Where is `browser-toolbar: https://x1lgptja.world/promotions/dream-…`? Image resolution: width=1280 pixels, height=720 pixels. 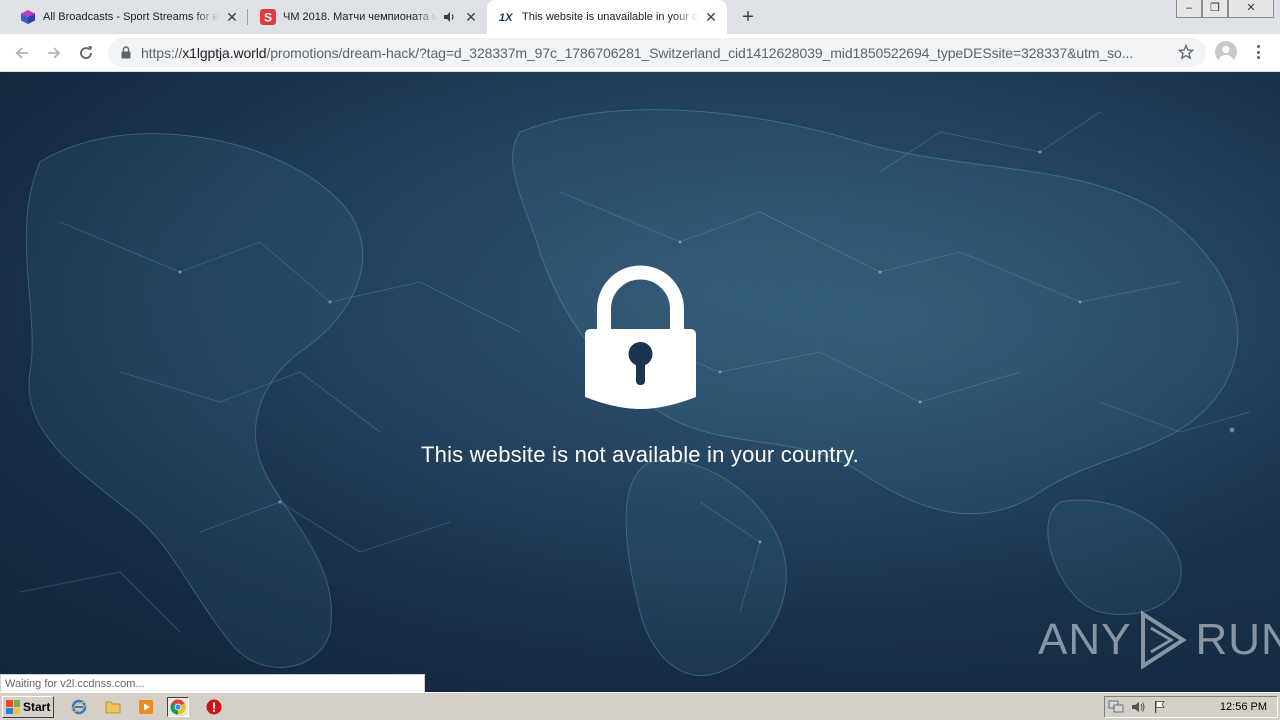
browser-toolbar: https://x1lgptja.world/promotions/dream-… is located at coordinates (640, 53).